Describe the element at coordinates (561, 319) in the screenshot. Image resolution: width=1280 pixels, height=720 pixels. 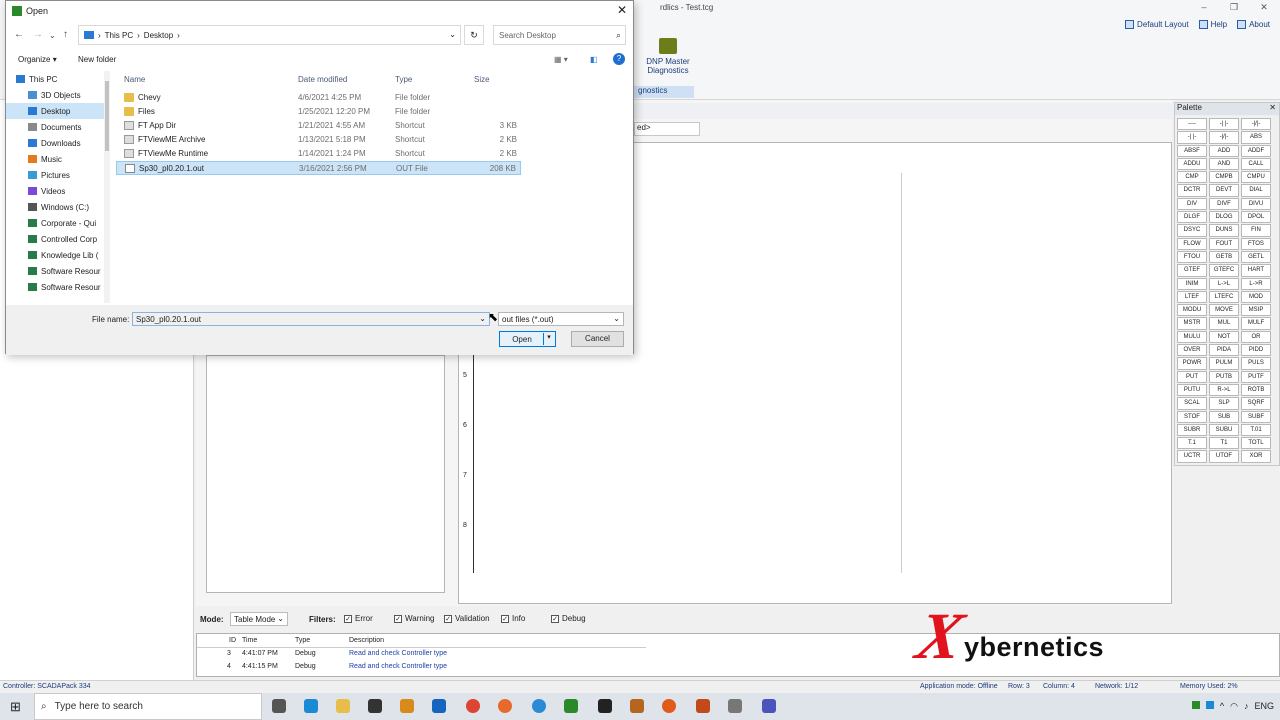
I see `file-type-filter: out files (*.out) ⌄` at that location.